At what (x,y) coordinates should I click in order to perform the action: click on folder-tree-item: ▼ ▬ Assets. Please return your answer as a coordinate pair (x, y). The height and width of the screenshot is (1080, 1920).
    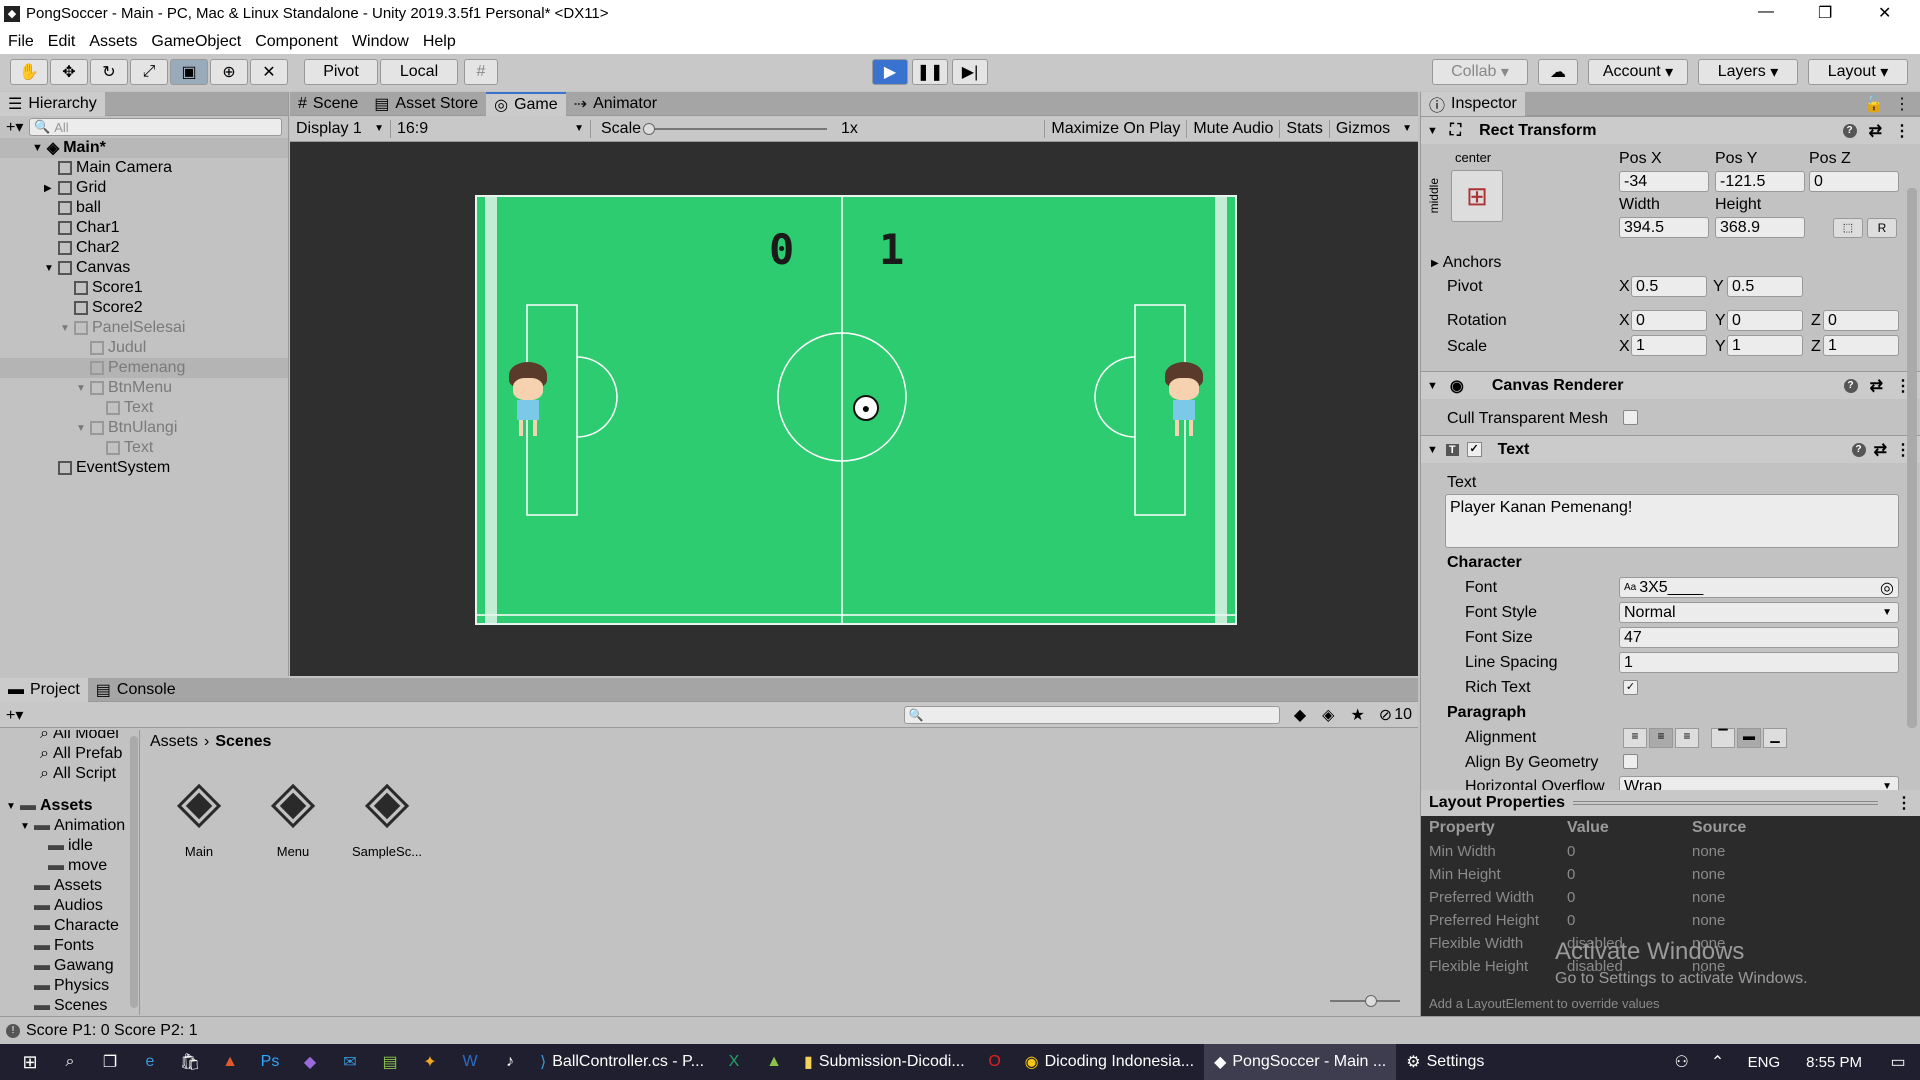
    Looking at the image, I should click on (69, 806).